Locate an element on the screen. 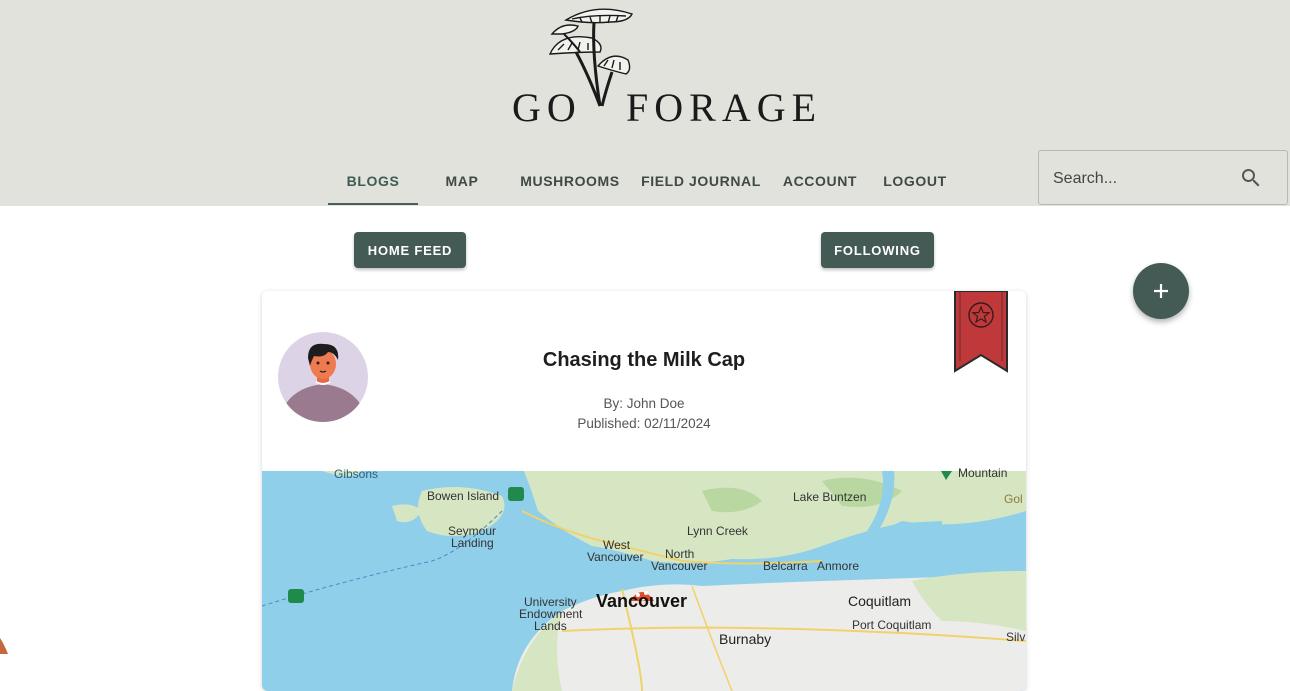  map-label-gibsons: Gibsons is located at coordinates (356, 474).